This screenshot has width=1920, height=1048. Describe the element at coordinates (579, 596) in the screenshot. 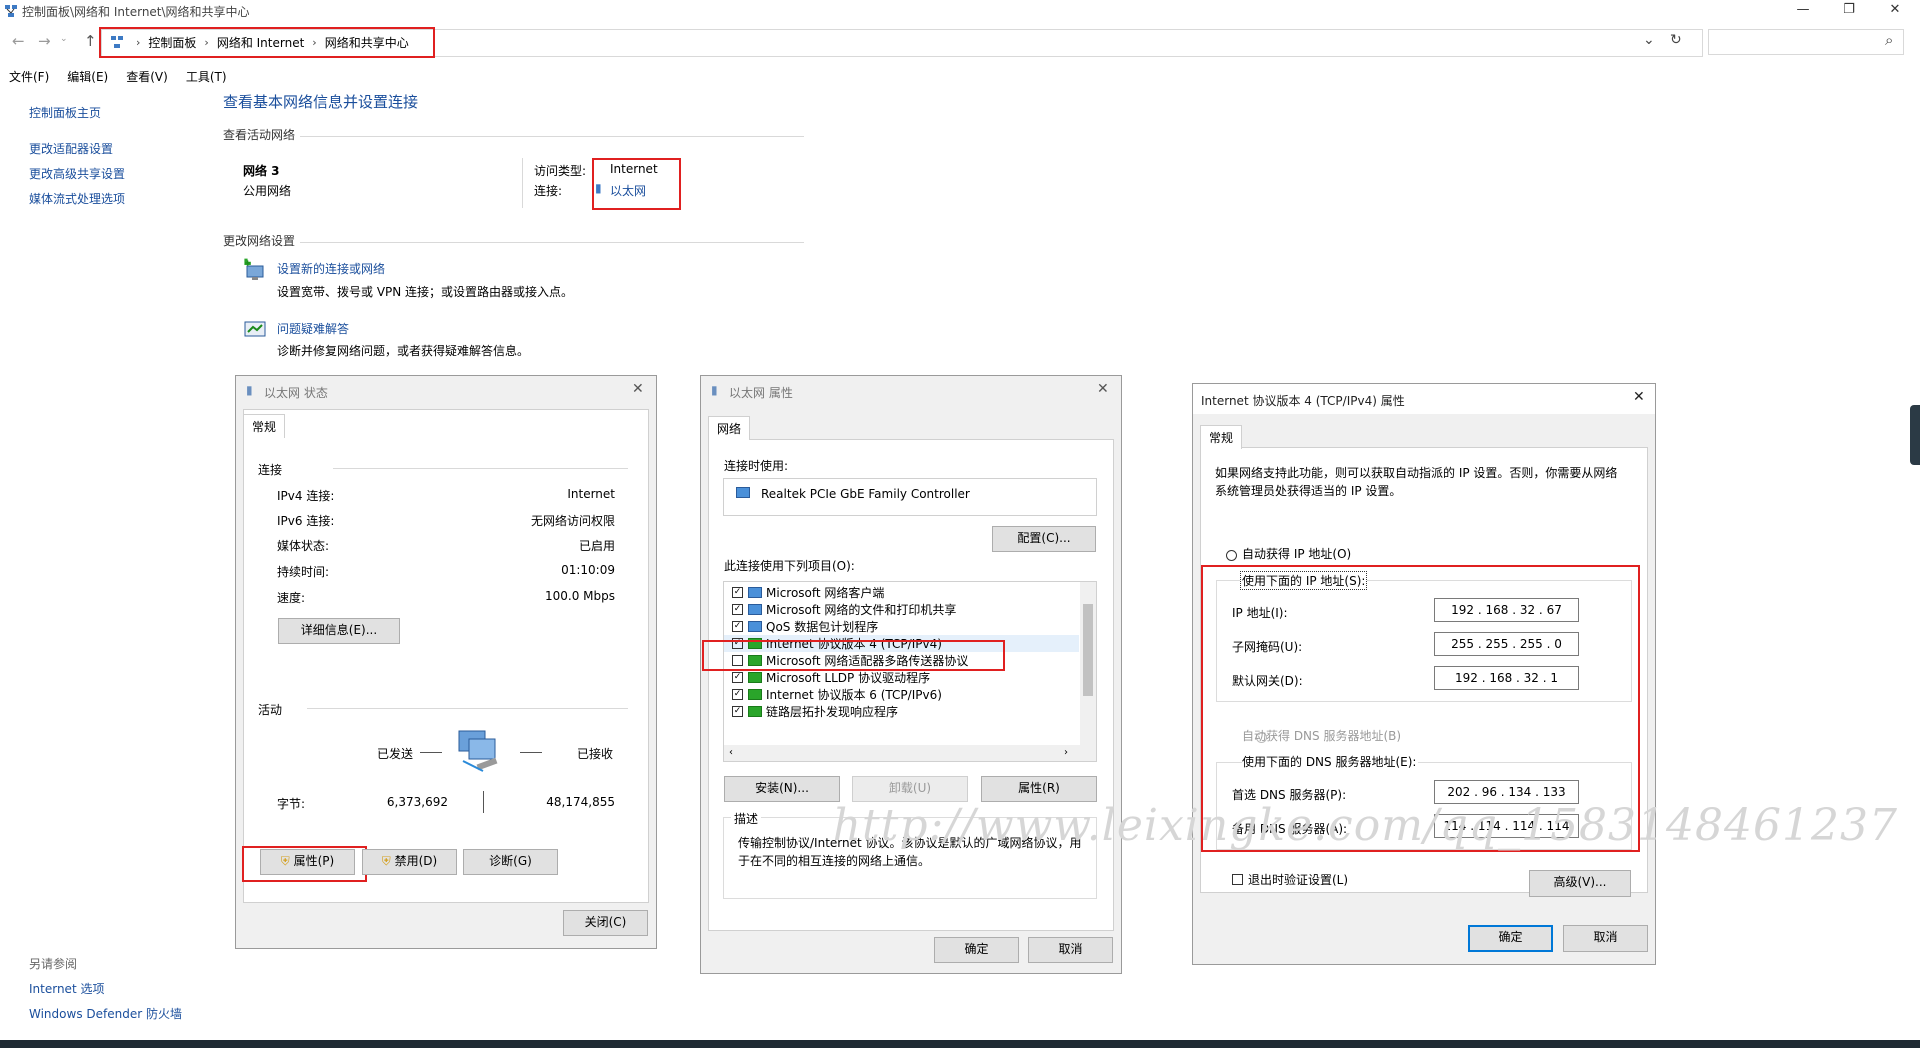

I see `speed-value: 100.0 Mbps` at that location.